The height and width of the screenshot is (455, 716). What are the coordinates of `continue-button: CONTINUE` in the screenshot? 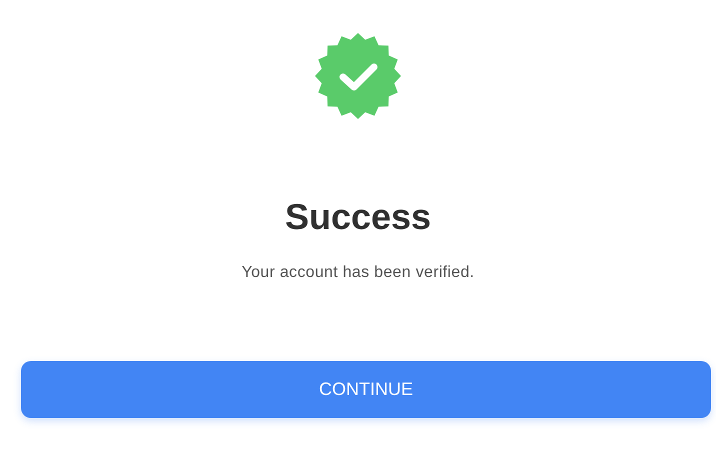 It's located at (366, 389).